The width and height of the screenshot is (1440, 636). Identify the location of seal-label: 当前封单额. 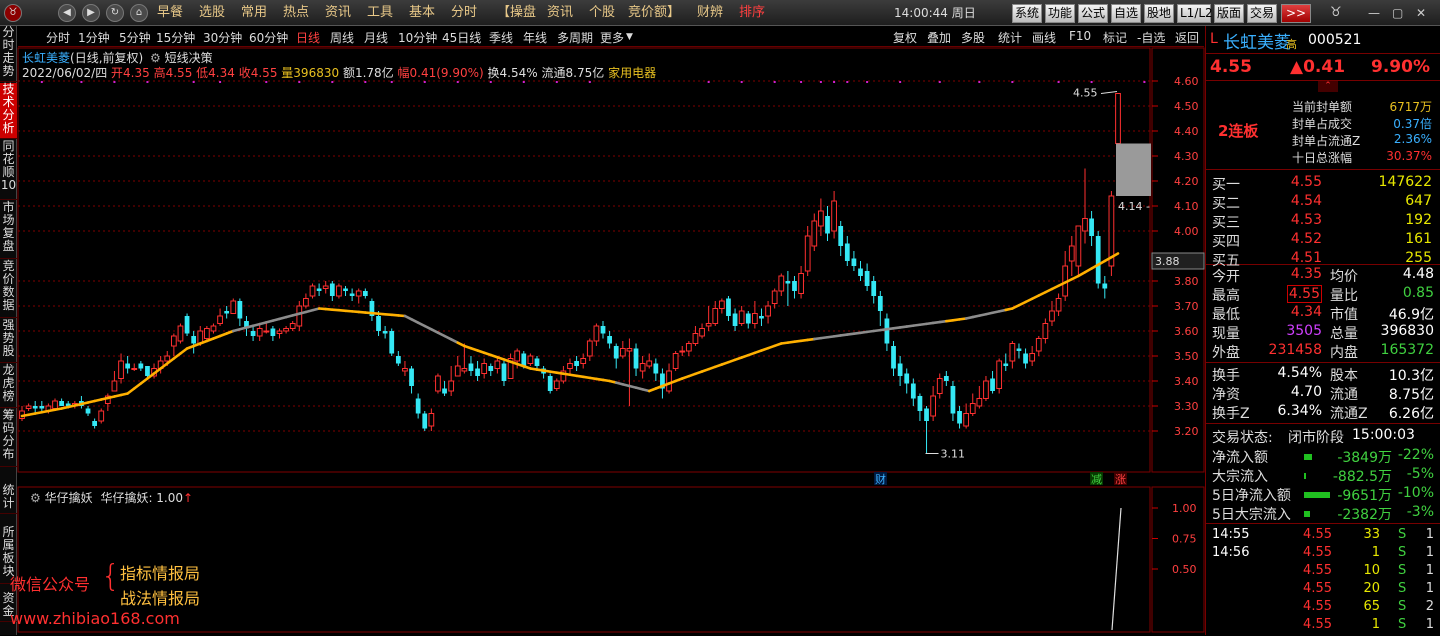
(1322, 107).